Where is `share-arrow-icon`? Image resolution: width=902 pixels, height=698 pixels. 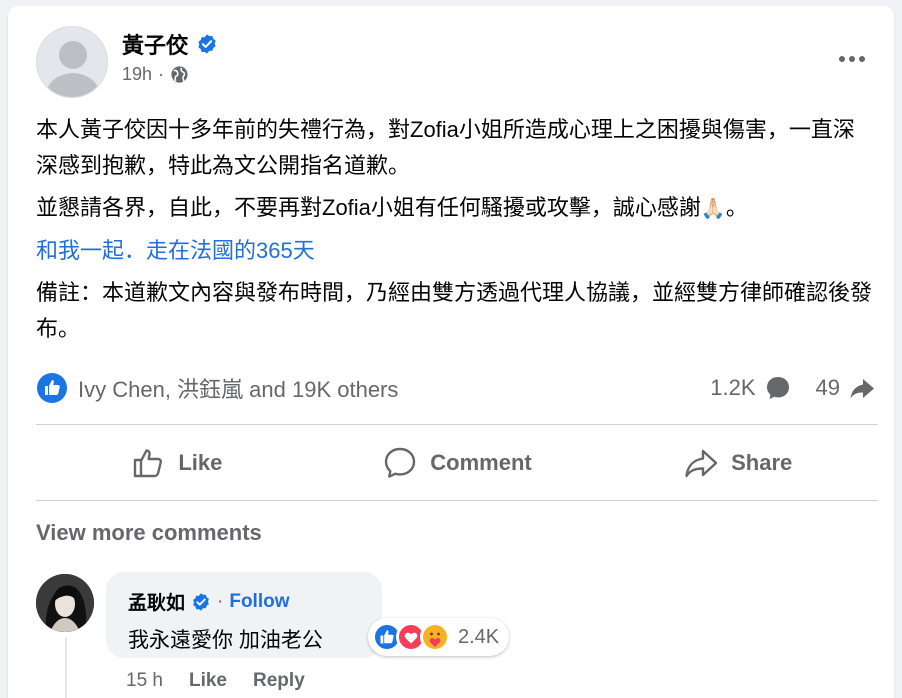
share-arrow-icon is located at coordinates (701, 463).